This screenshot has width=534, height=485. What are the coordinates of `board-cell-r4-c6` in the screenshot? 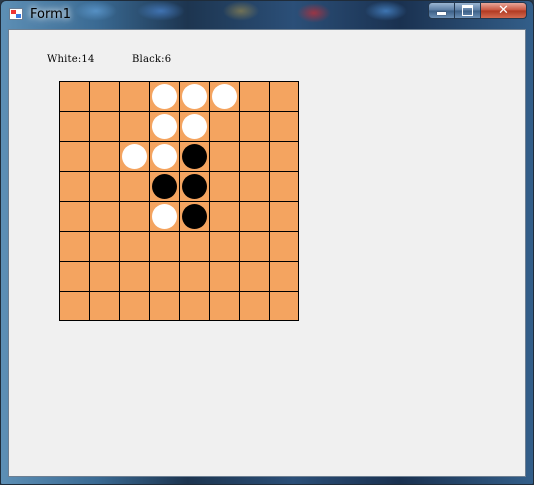 It's located at (254, 216).